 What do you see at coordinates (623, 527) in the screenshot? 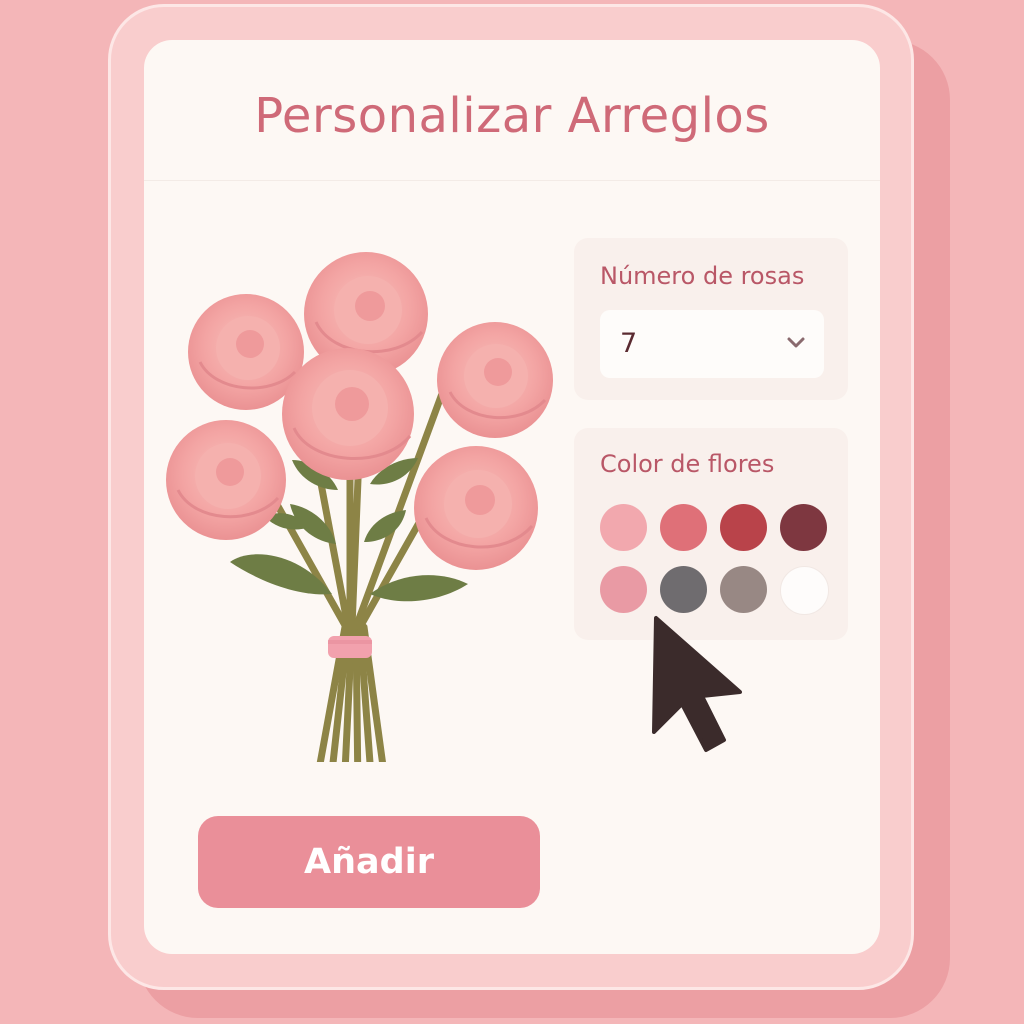
I see `color-swatch-light-pink` at bounding box center [623, 527].